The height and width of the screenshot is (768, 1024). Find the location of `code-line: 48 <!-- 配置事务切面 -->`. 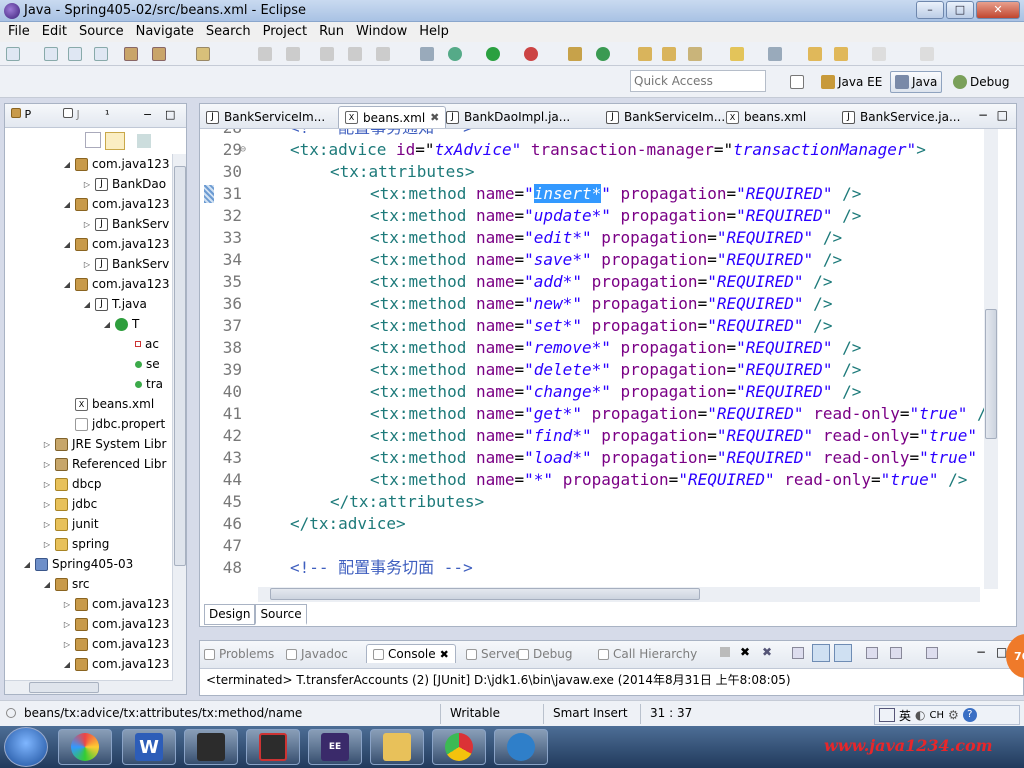

code-line: 48 <!-- 配置事务切面 --> is located at coordinates (592, 568).